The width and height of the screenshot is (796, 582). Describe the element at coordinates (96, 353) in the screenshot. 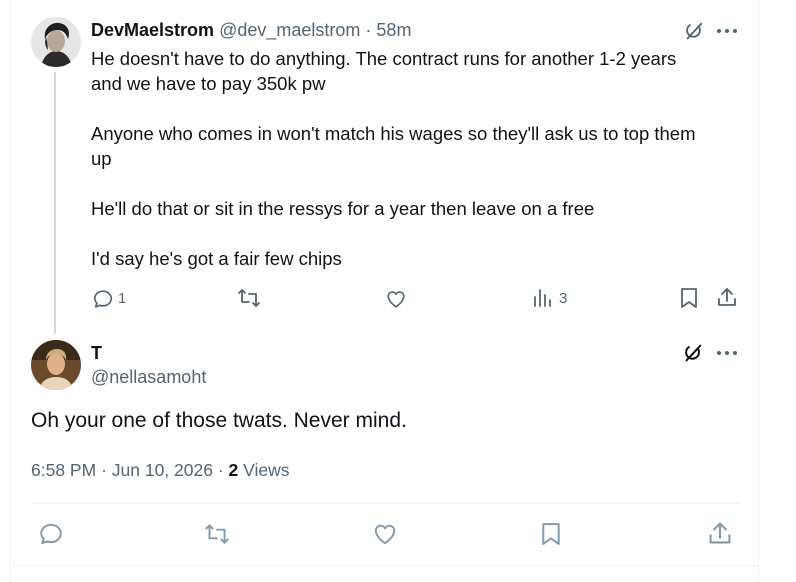

I see `display-name: T` at that location.